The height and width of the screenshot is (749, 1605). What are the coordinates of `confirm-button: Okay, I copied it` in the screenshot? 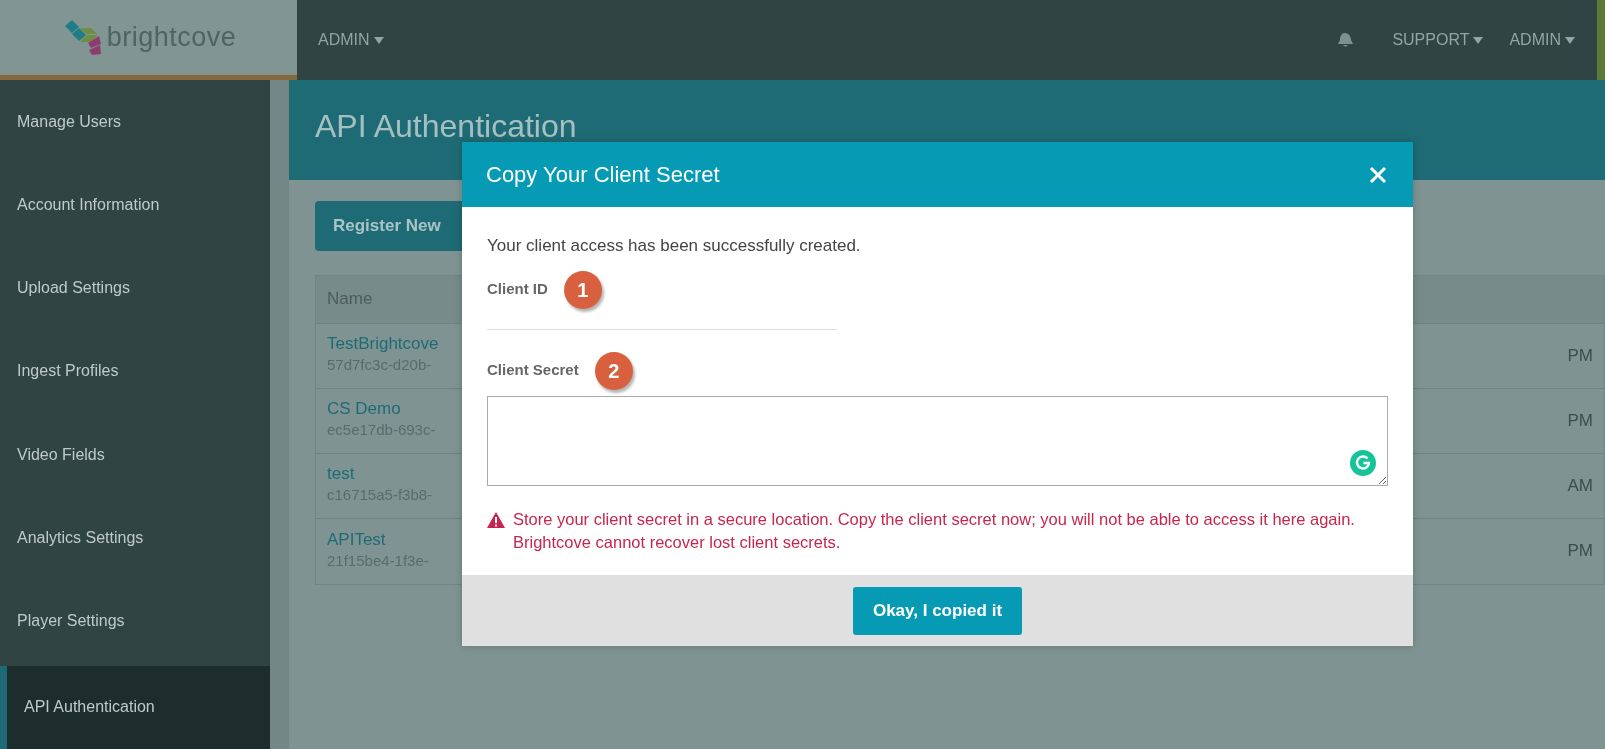 It's located at (937, 611).